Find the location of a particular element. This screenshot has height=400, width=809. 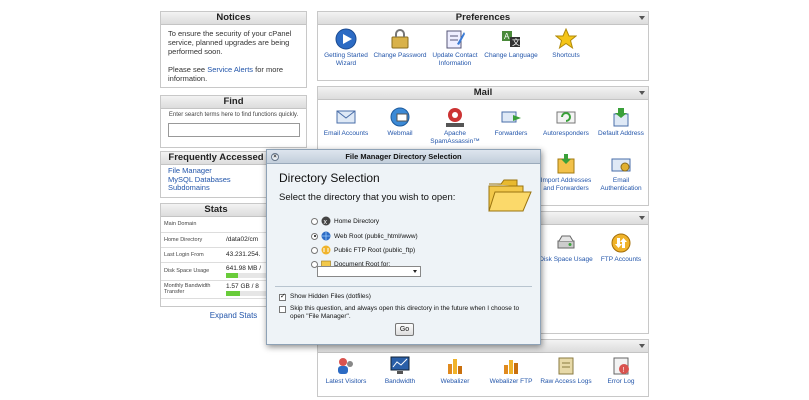

stats-label: Home Directory is located at coordinates (192, 240).